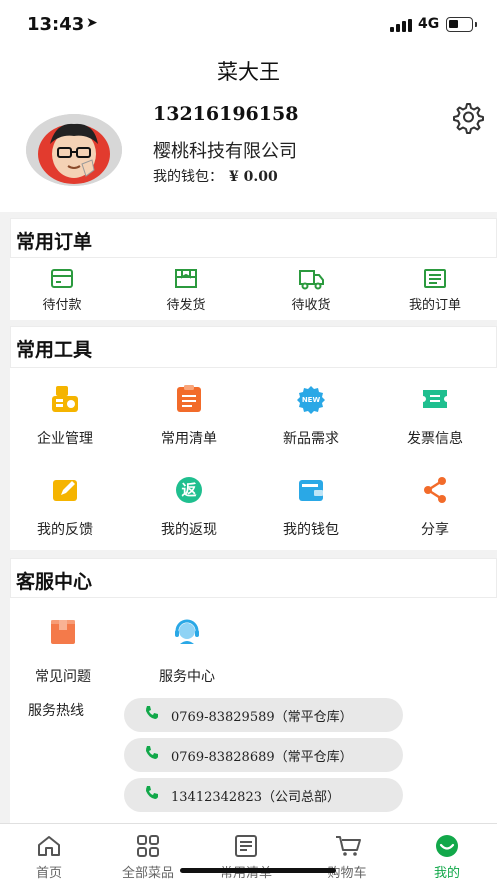  What do you see at coordinates (189, 439) in the screenshot?
I see `tool-label: 常用清单` at bounding box center [189, 439].